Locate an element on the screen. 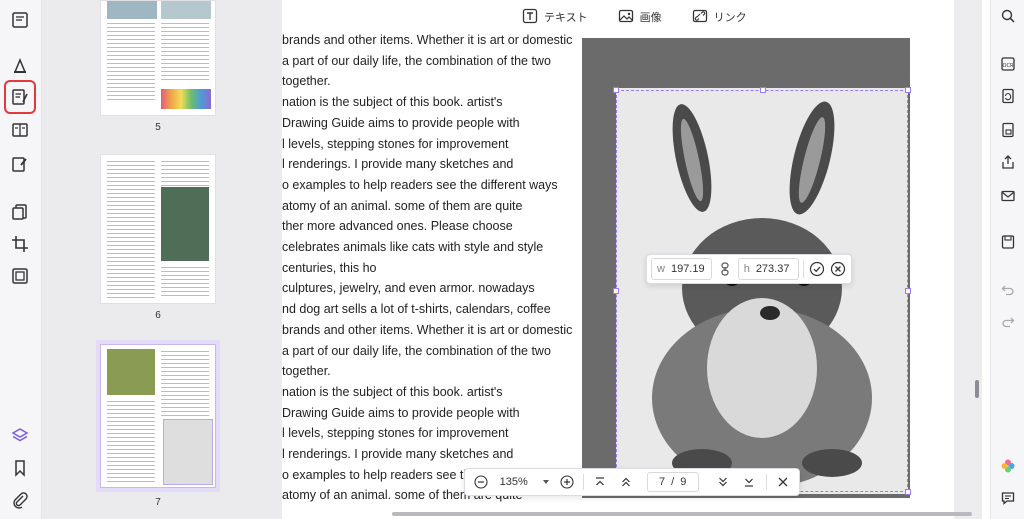 The width and height of the screenshot is (1024, 519). first-page-button is located at coordinates (600, 482).